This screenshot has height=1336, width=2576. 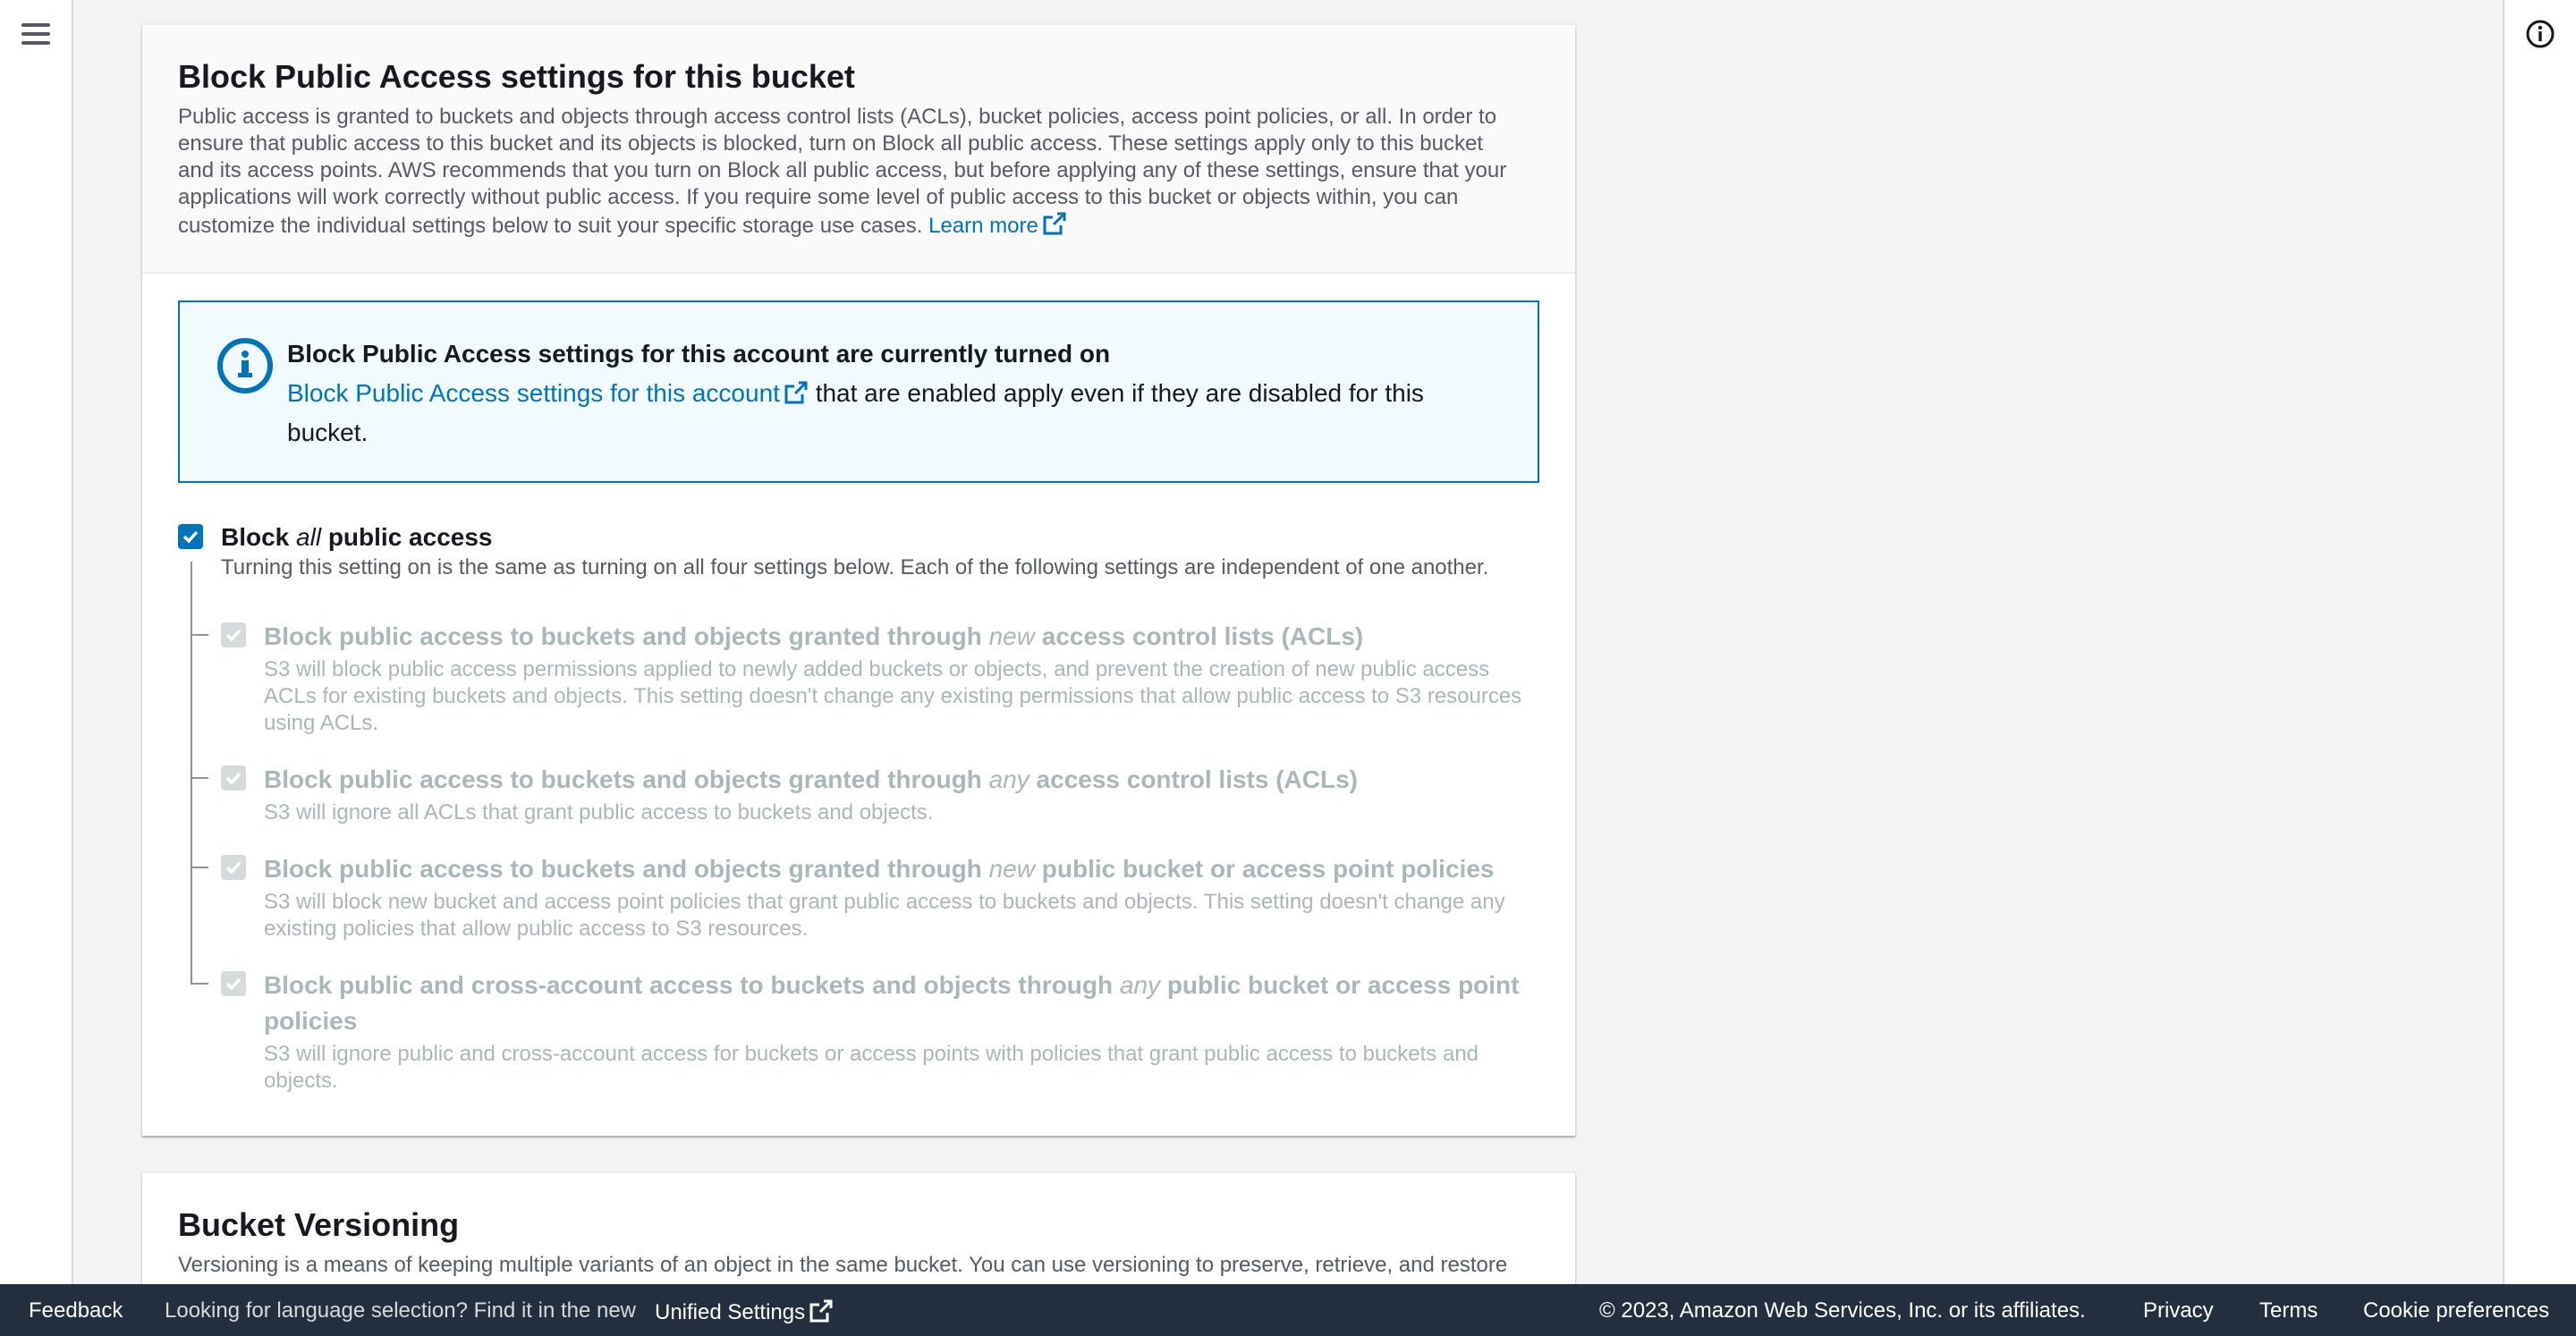 What do you see at coordinates (2540, 34) in the screenshot?
I see `info-icon` at bounding box center [2540, 34].